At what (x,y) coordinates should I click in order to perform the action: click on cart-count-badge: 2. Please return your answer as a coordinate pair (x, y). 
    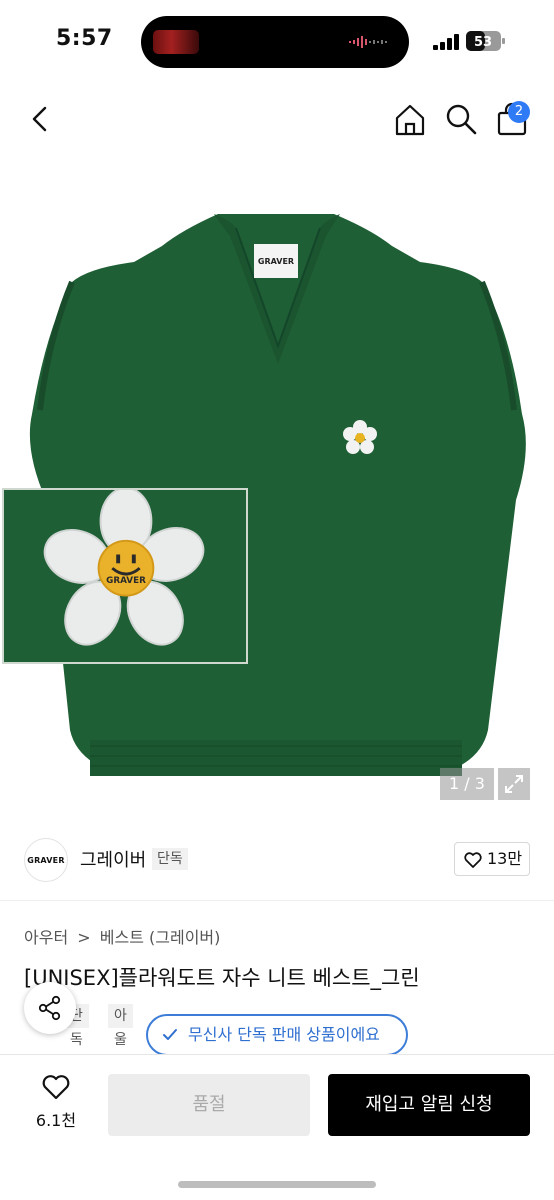
    Looking at the image, I should click on (519, 112).